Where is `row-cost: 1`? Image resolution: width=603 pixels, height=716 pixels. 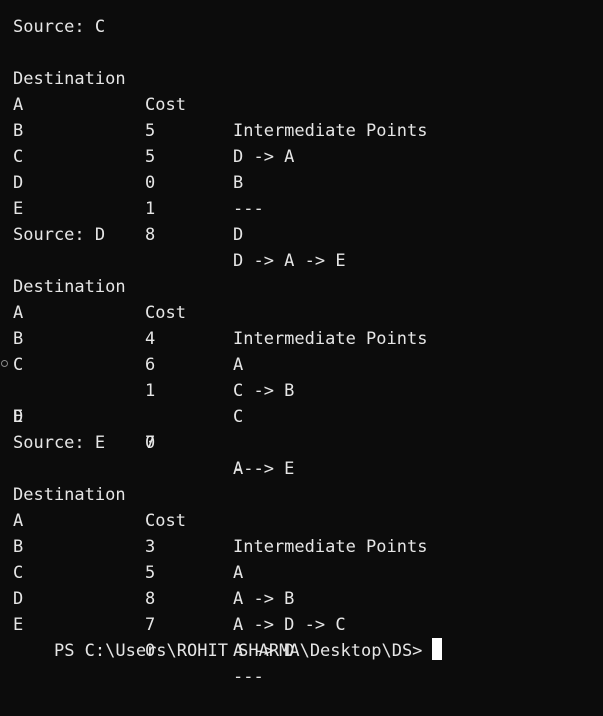
row-cost: 1 is located at coordinates (150, 209).